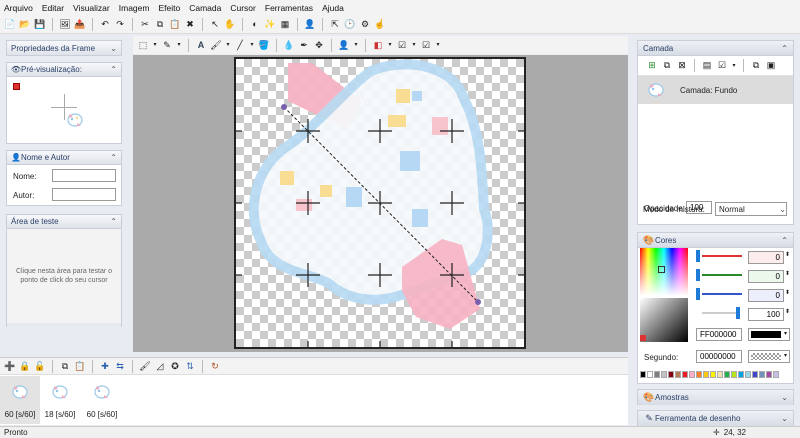  What do you see at coordinates (721, 313) in the screenshot?
I see `slider-a-track` at bounding box center [721, 313].